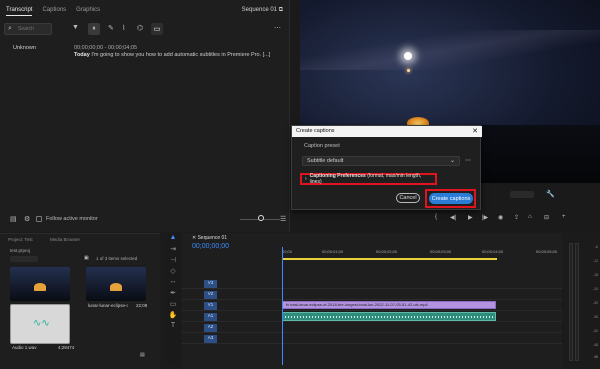 The height and width of the screenshot is (369, 600). I want to click on sequence-tab-label: Sequence 01, so click(212, 238).